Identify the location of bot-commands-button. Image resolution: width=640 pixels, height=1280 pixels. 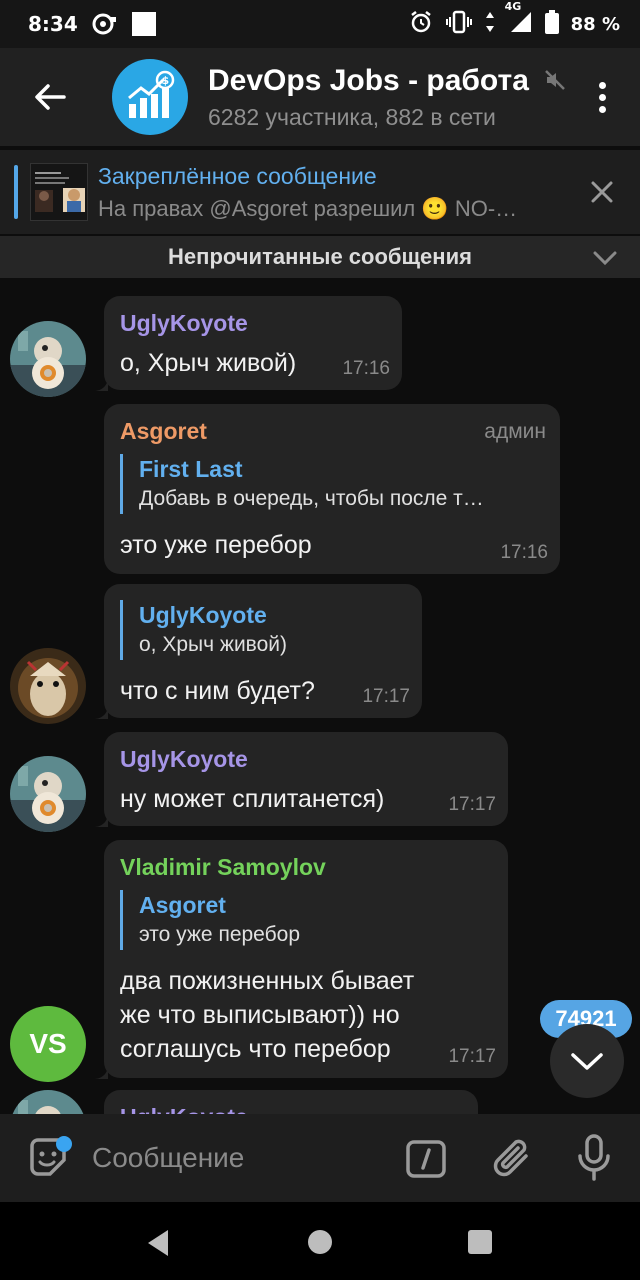
(426, 1159).